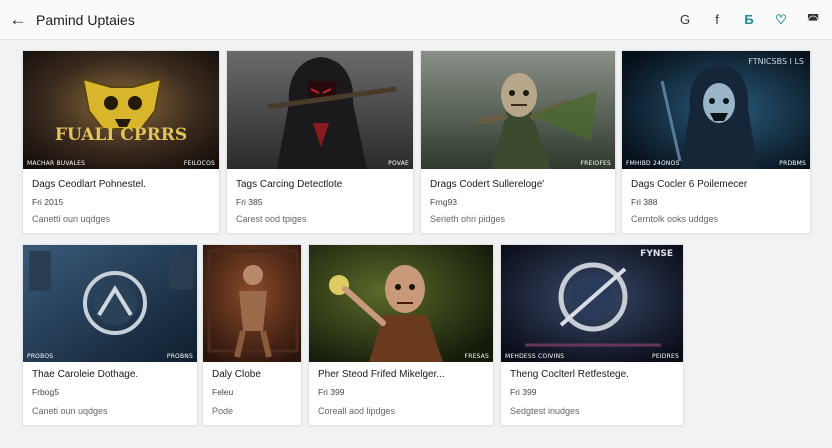  What do you see at coordinates (813, 20) in the screenshot?
I see `chat-icon: ◚` at bounding box center [813, 20].